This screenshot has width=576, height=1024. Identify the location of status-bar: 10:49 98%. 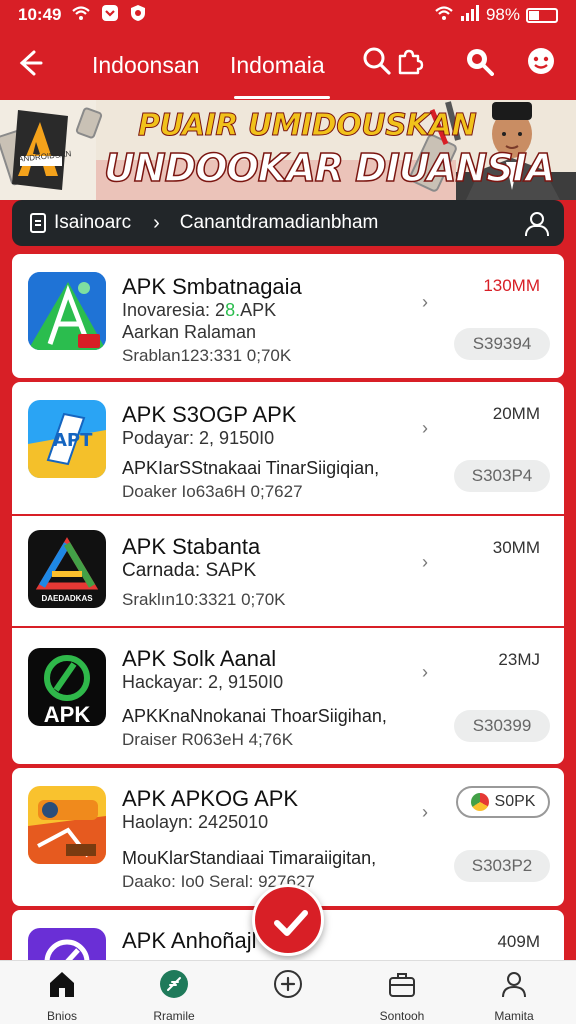
(288, 15).